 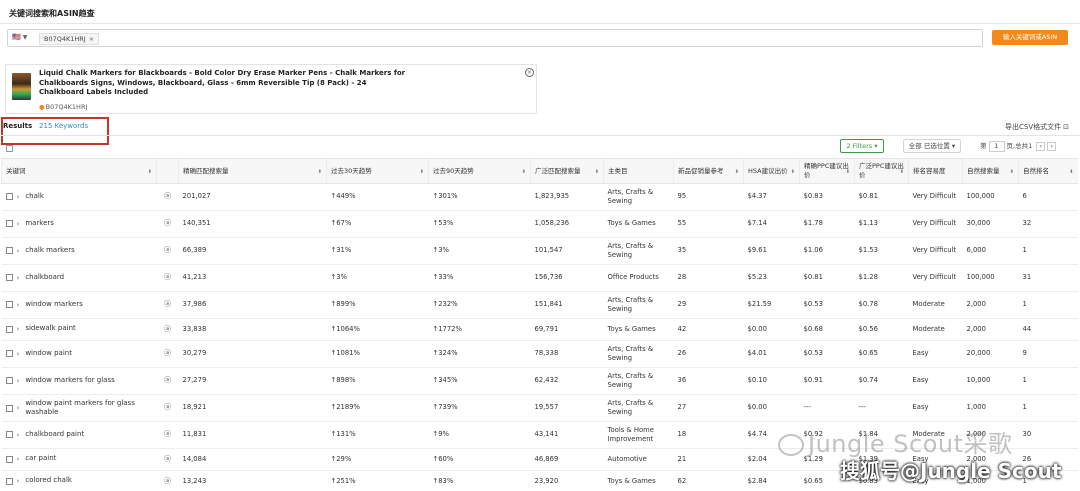 I want to click on column-header, so click(x=167, y=171).